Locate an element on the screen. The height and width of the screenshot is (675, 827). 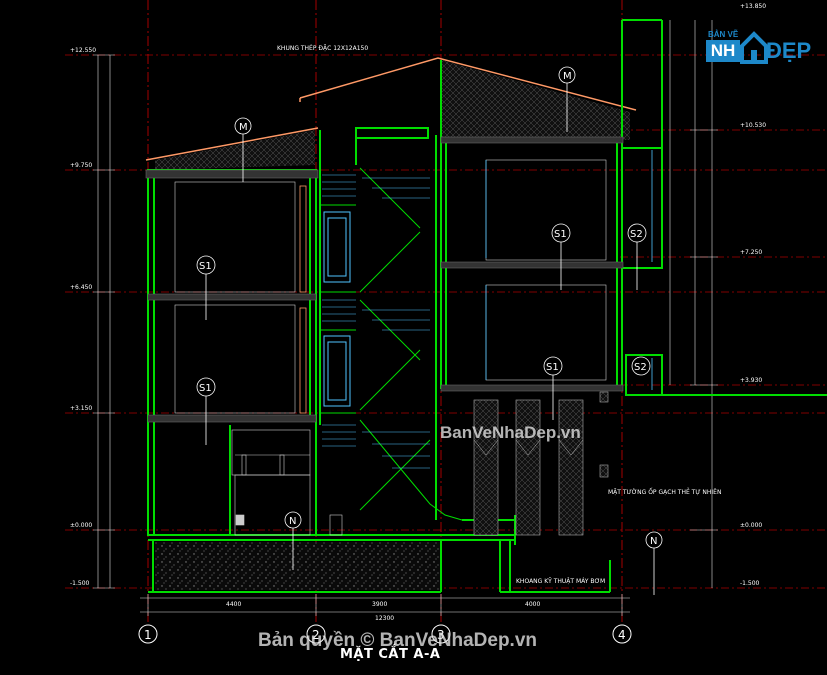
right-dimension is located at coordinates (693, 304).